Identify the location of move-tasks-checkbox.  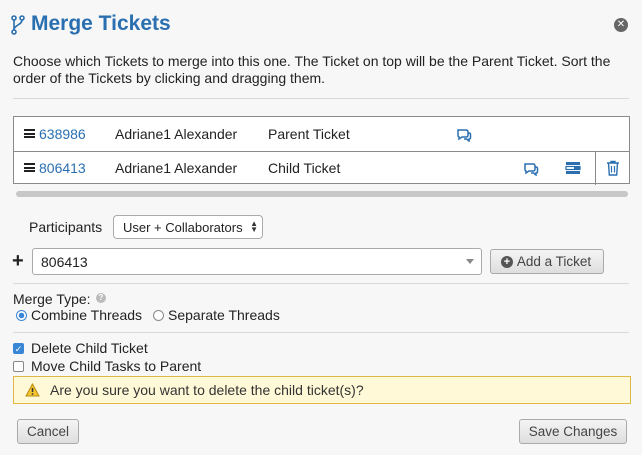
(18, 366).